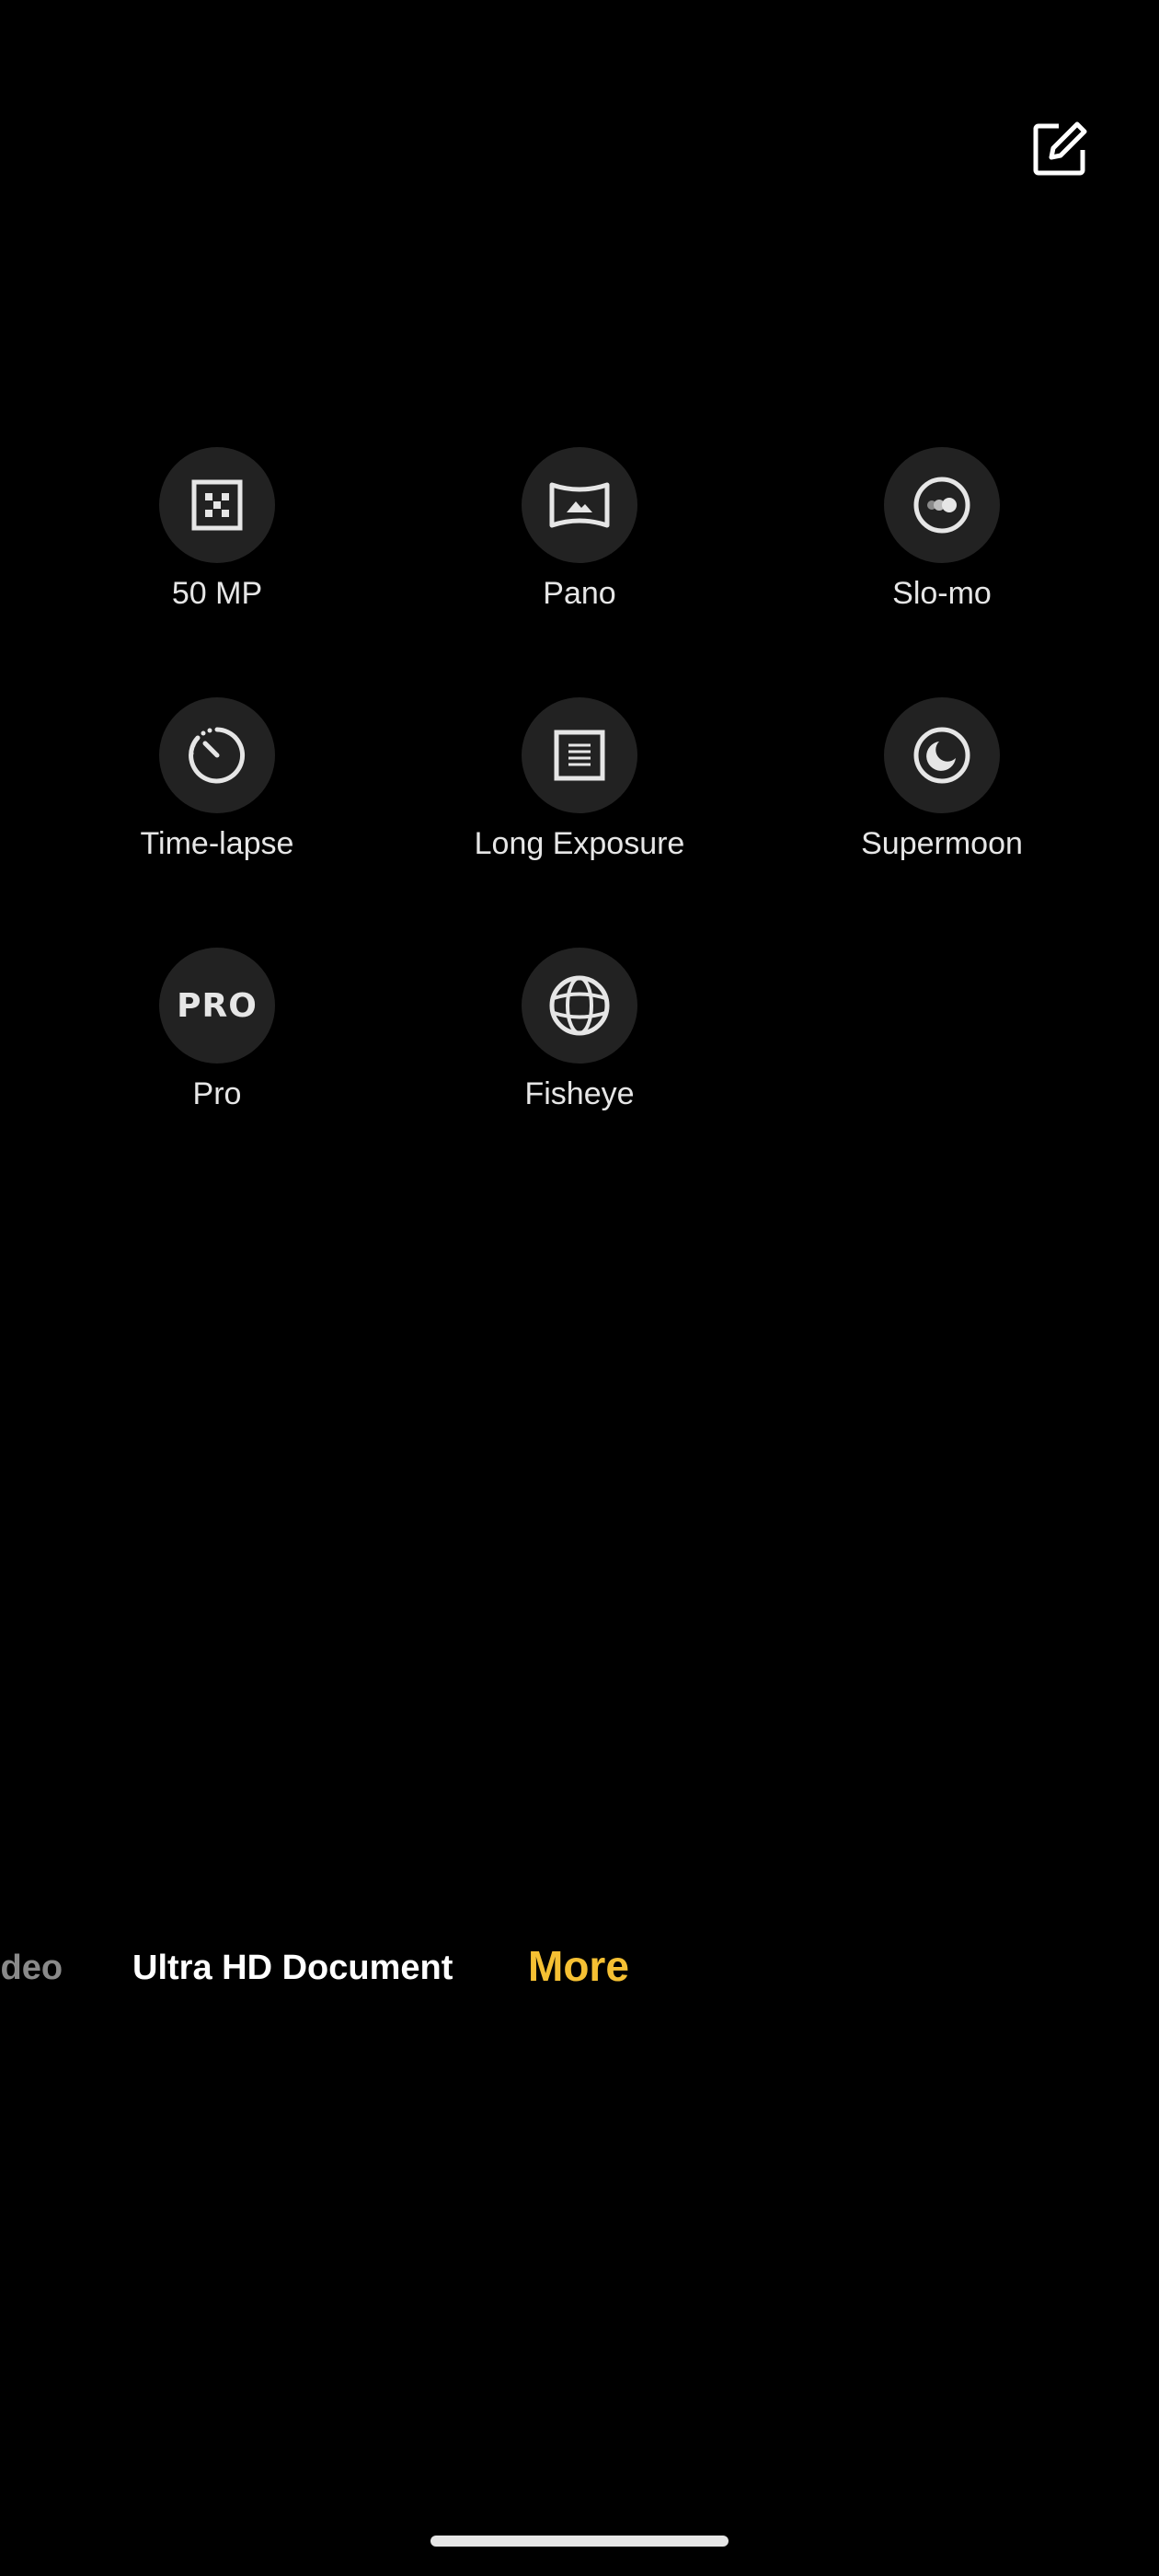 This screenshot has height=2576, width=1159. Describe the element at coordinates (579, 2541) in the screenshot. I see `home-indicator` at that location.